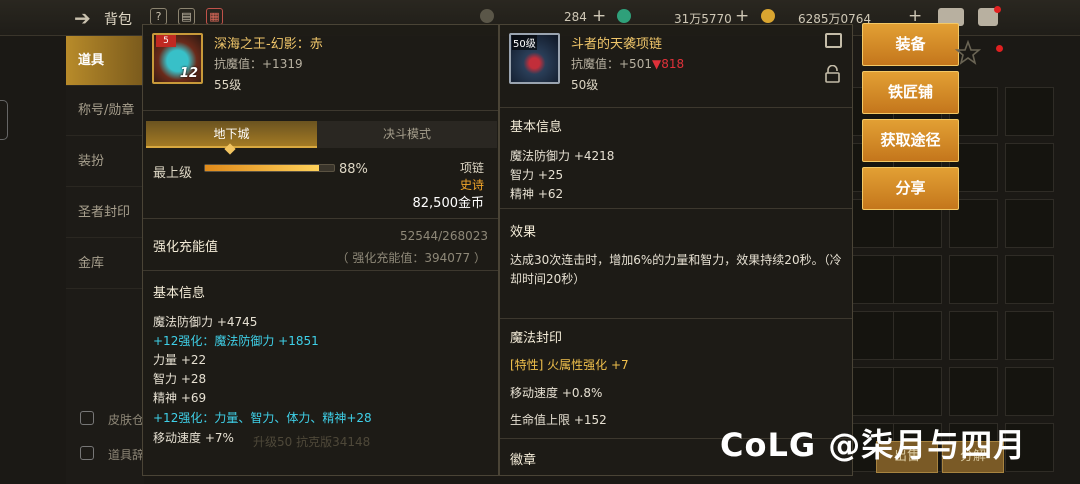  I want to click on help-icon: ?, so click(158, 16).